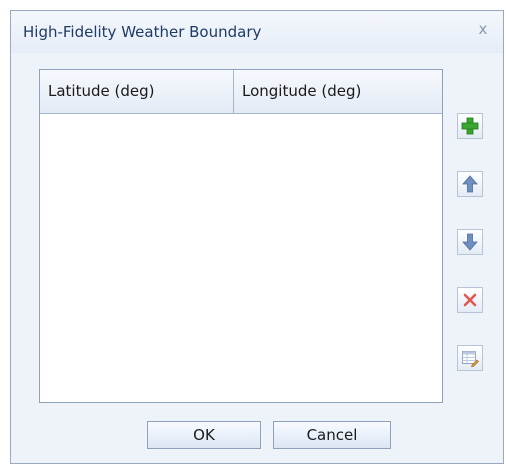 This screenshot has height=468, width=506. I want to click on arrow-down-icon, so click(470, 242).